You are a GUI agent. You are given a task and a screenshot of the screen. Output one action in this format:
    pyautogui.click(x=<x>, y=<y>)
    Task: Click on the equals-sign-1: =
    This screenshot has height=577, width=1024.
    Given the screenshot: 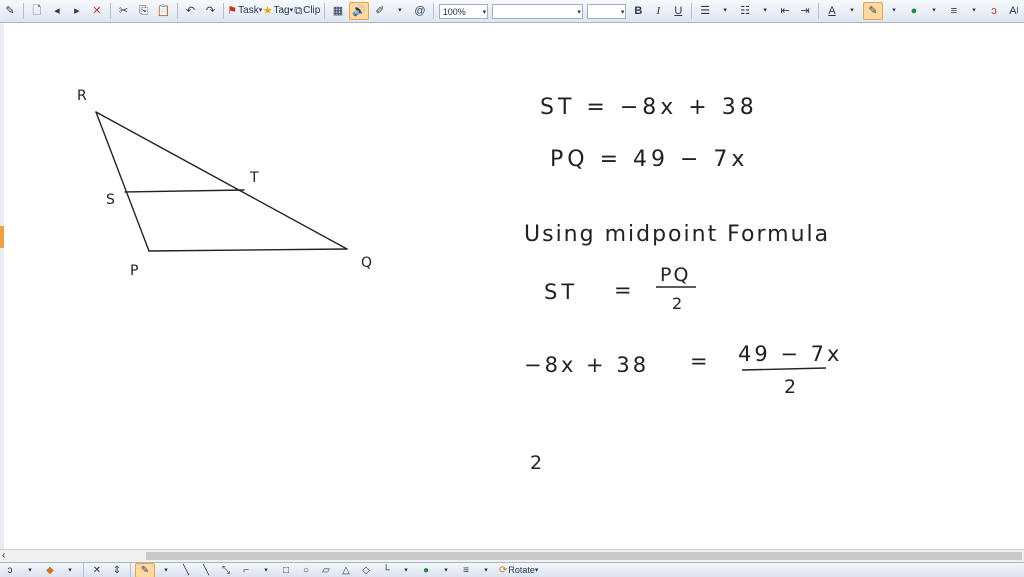 What is the action you would take?
    pyautogui.click(x=623, y=290)
    